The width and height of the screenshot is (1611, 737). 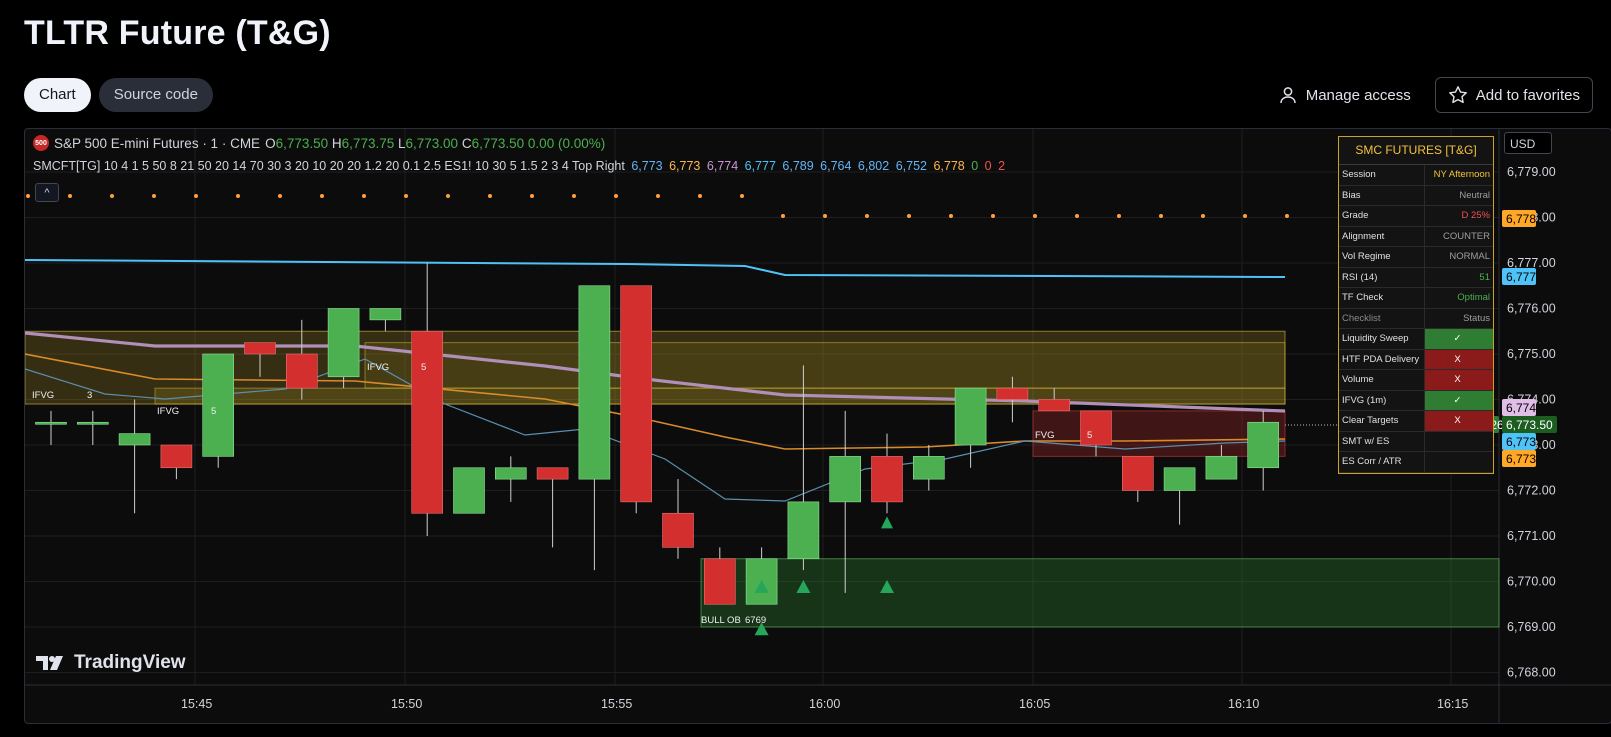 I want to click on smc-row-value: ✓, so click(x=1459, y=339).